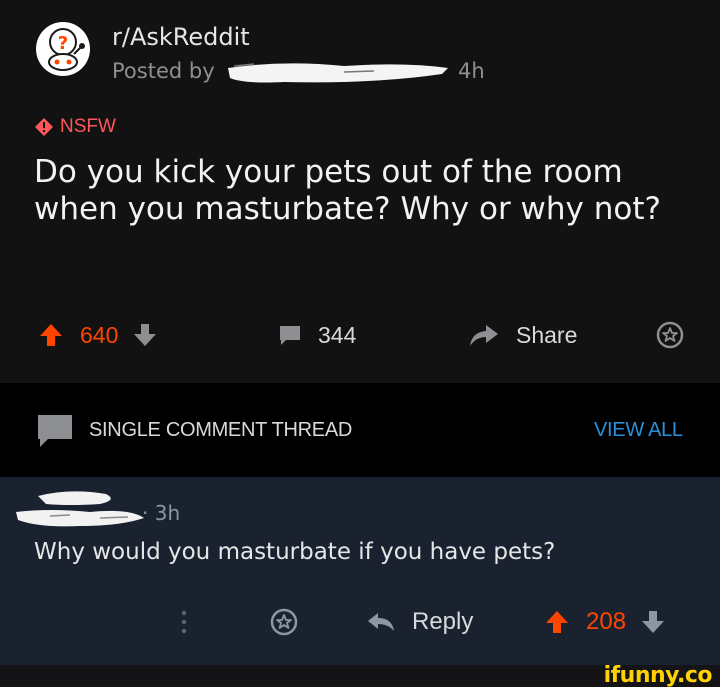  Describe the element at coordinates (547, 334) in the screenshot. I see `share-label: Share` at that location.